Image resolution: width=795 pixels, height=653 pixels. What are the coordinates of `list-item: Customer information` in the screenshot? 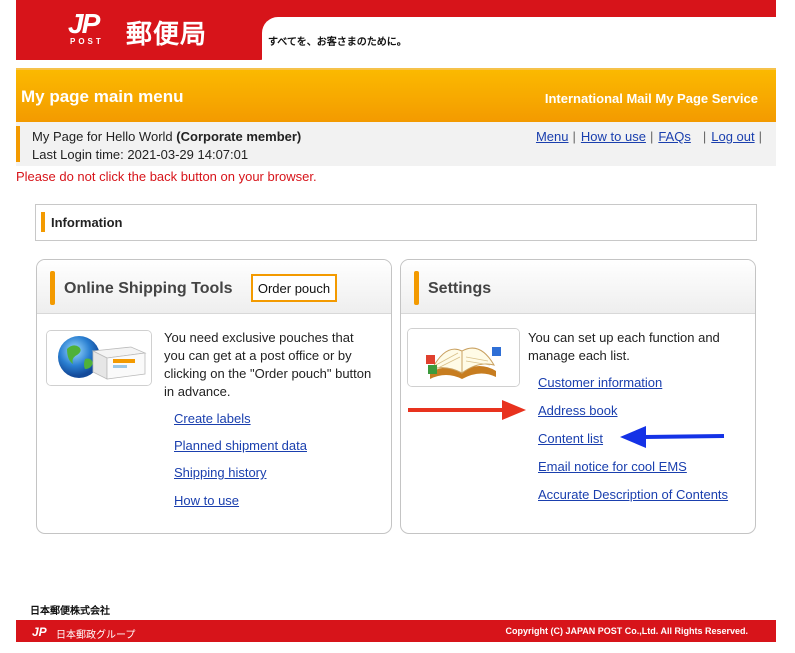 It's located at (600, 383).